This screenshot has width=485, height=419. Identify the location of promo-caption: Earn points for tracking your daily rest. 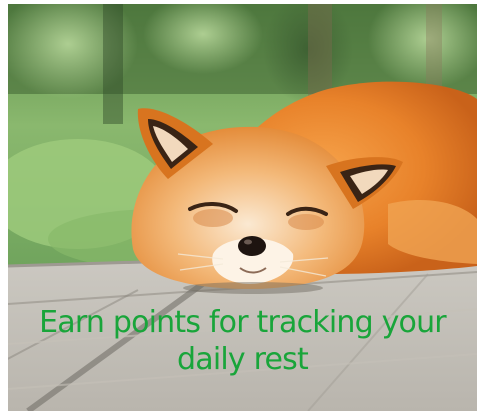
(243, 341).